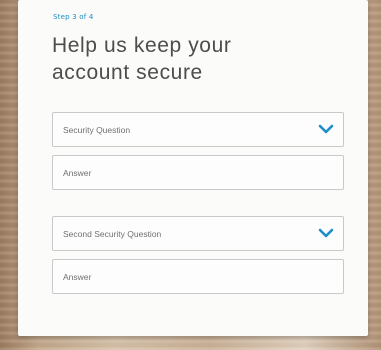  What do you see at coordinates (198, 276) in the screenshot?
I see `answer-field-2: Answer` at bounding box center [198, 276].